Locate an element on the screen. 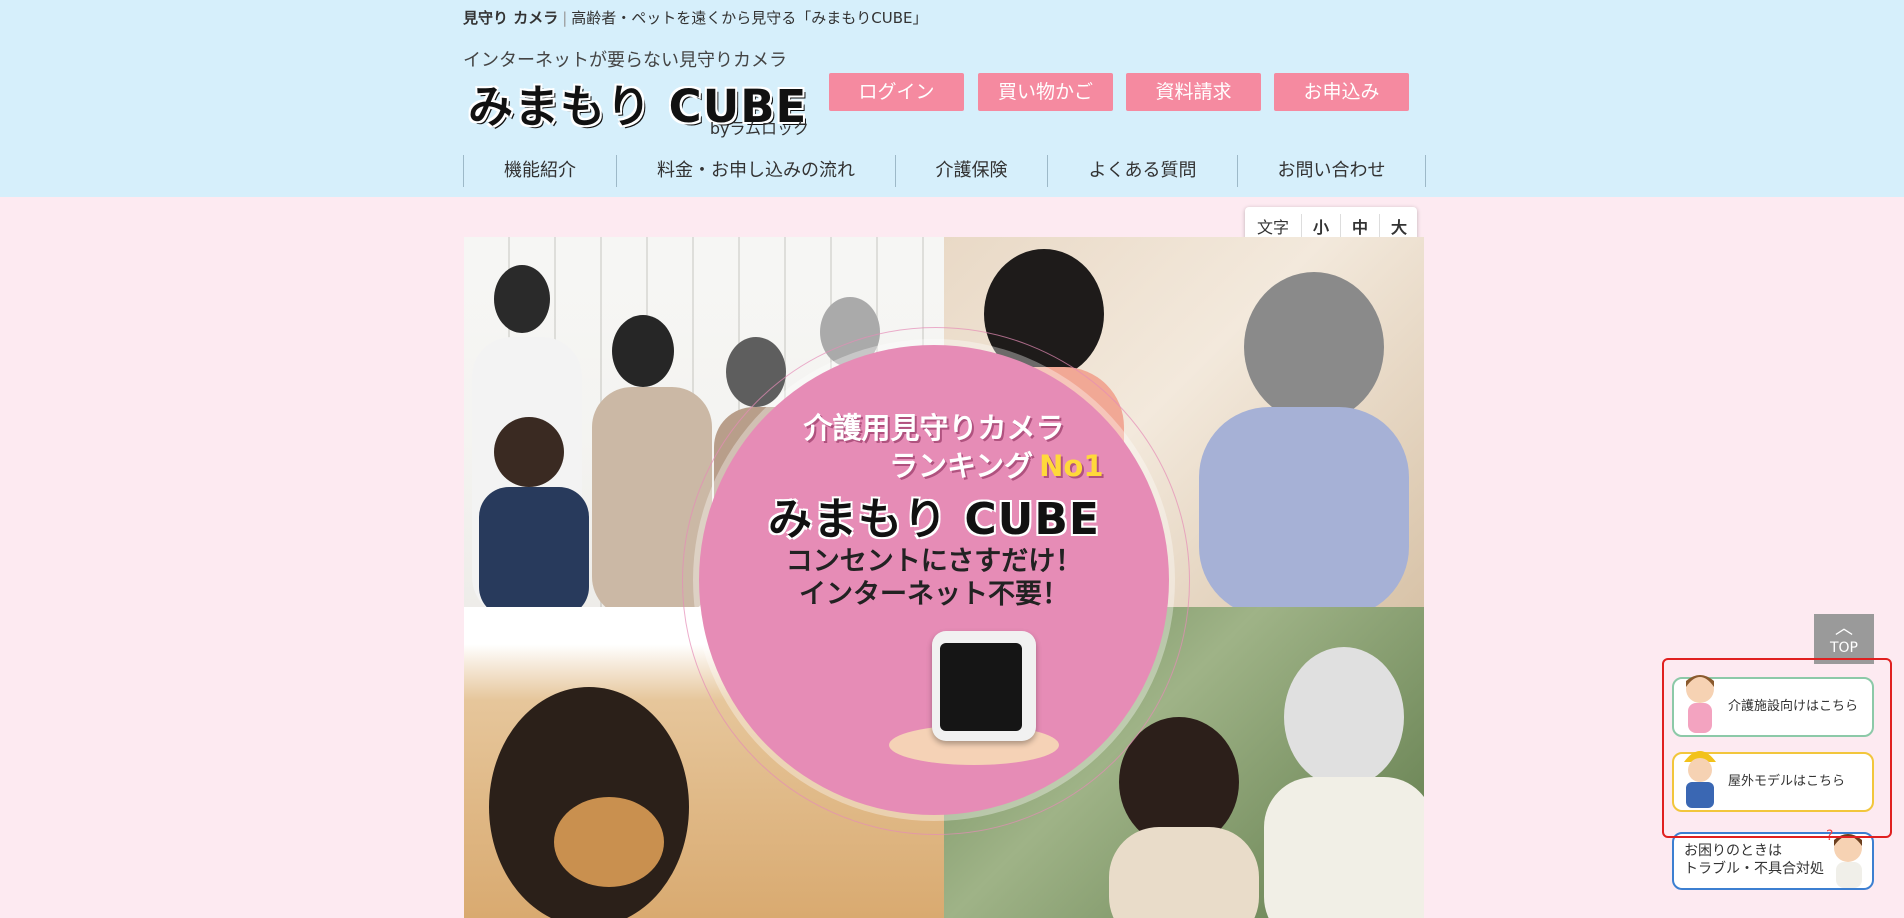 This screenshot has height=918, width=1904. tagline-text: 高齢者・ペットを遠くから見守る「みまもりCUBE」 is located at coordinates (749, 18).